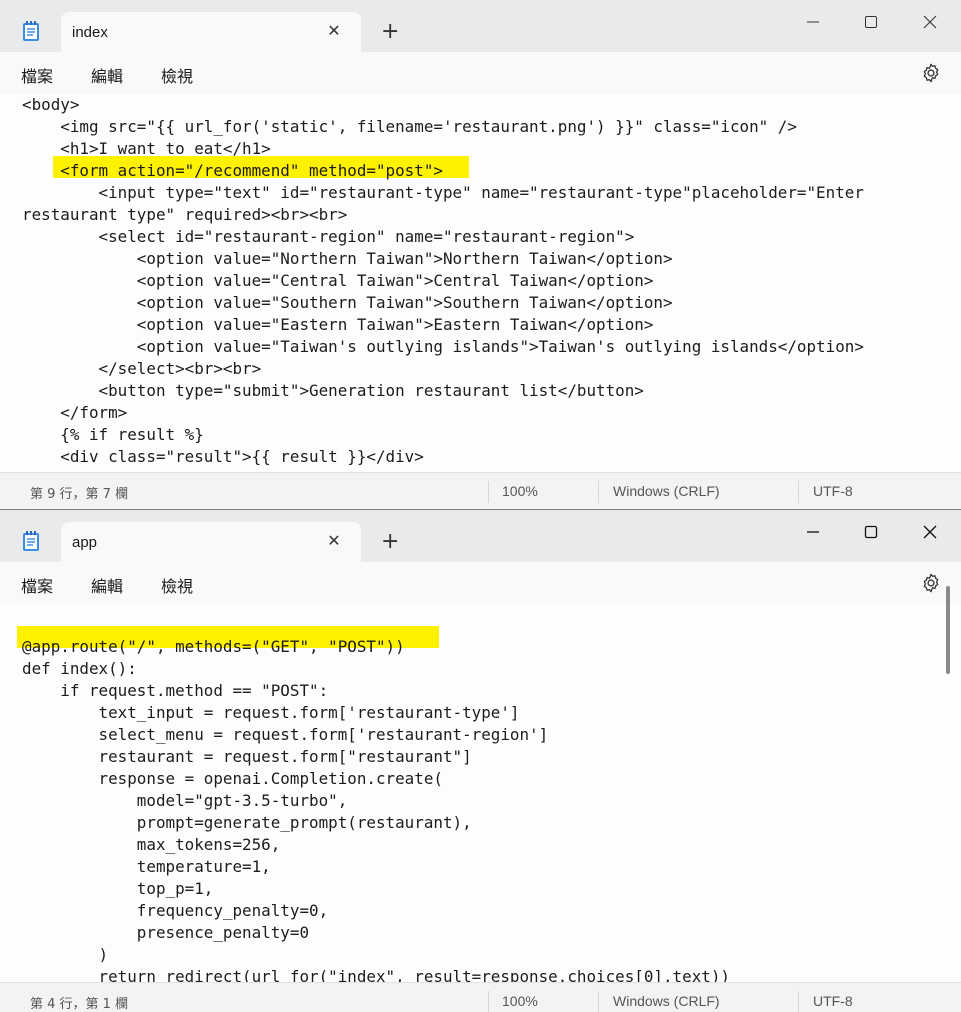 The height and width of the screenshot is (1012, 961). What do you see at coordinates (90, 32) in the screenshot?
I see `tab-title: index` at bounding box center [90, 32].